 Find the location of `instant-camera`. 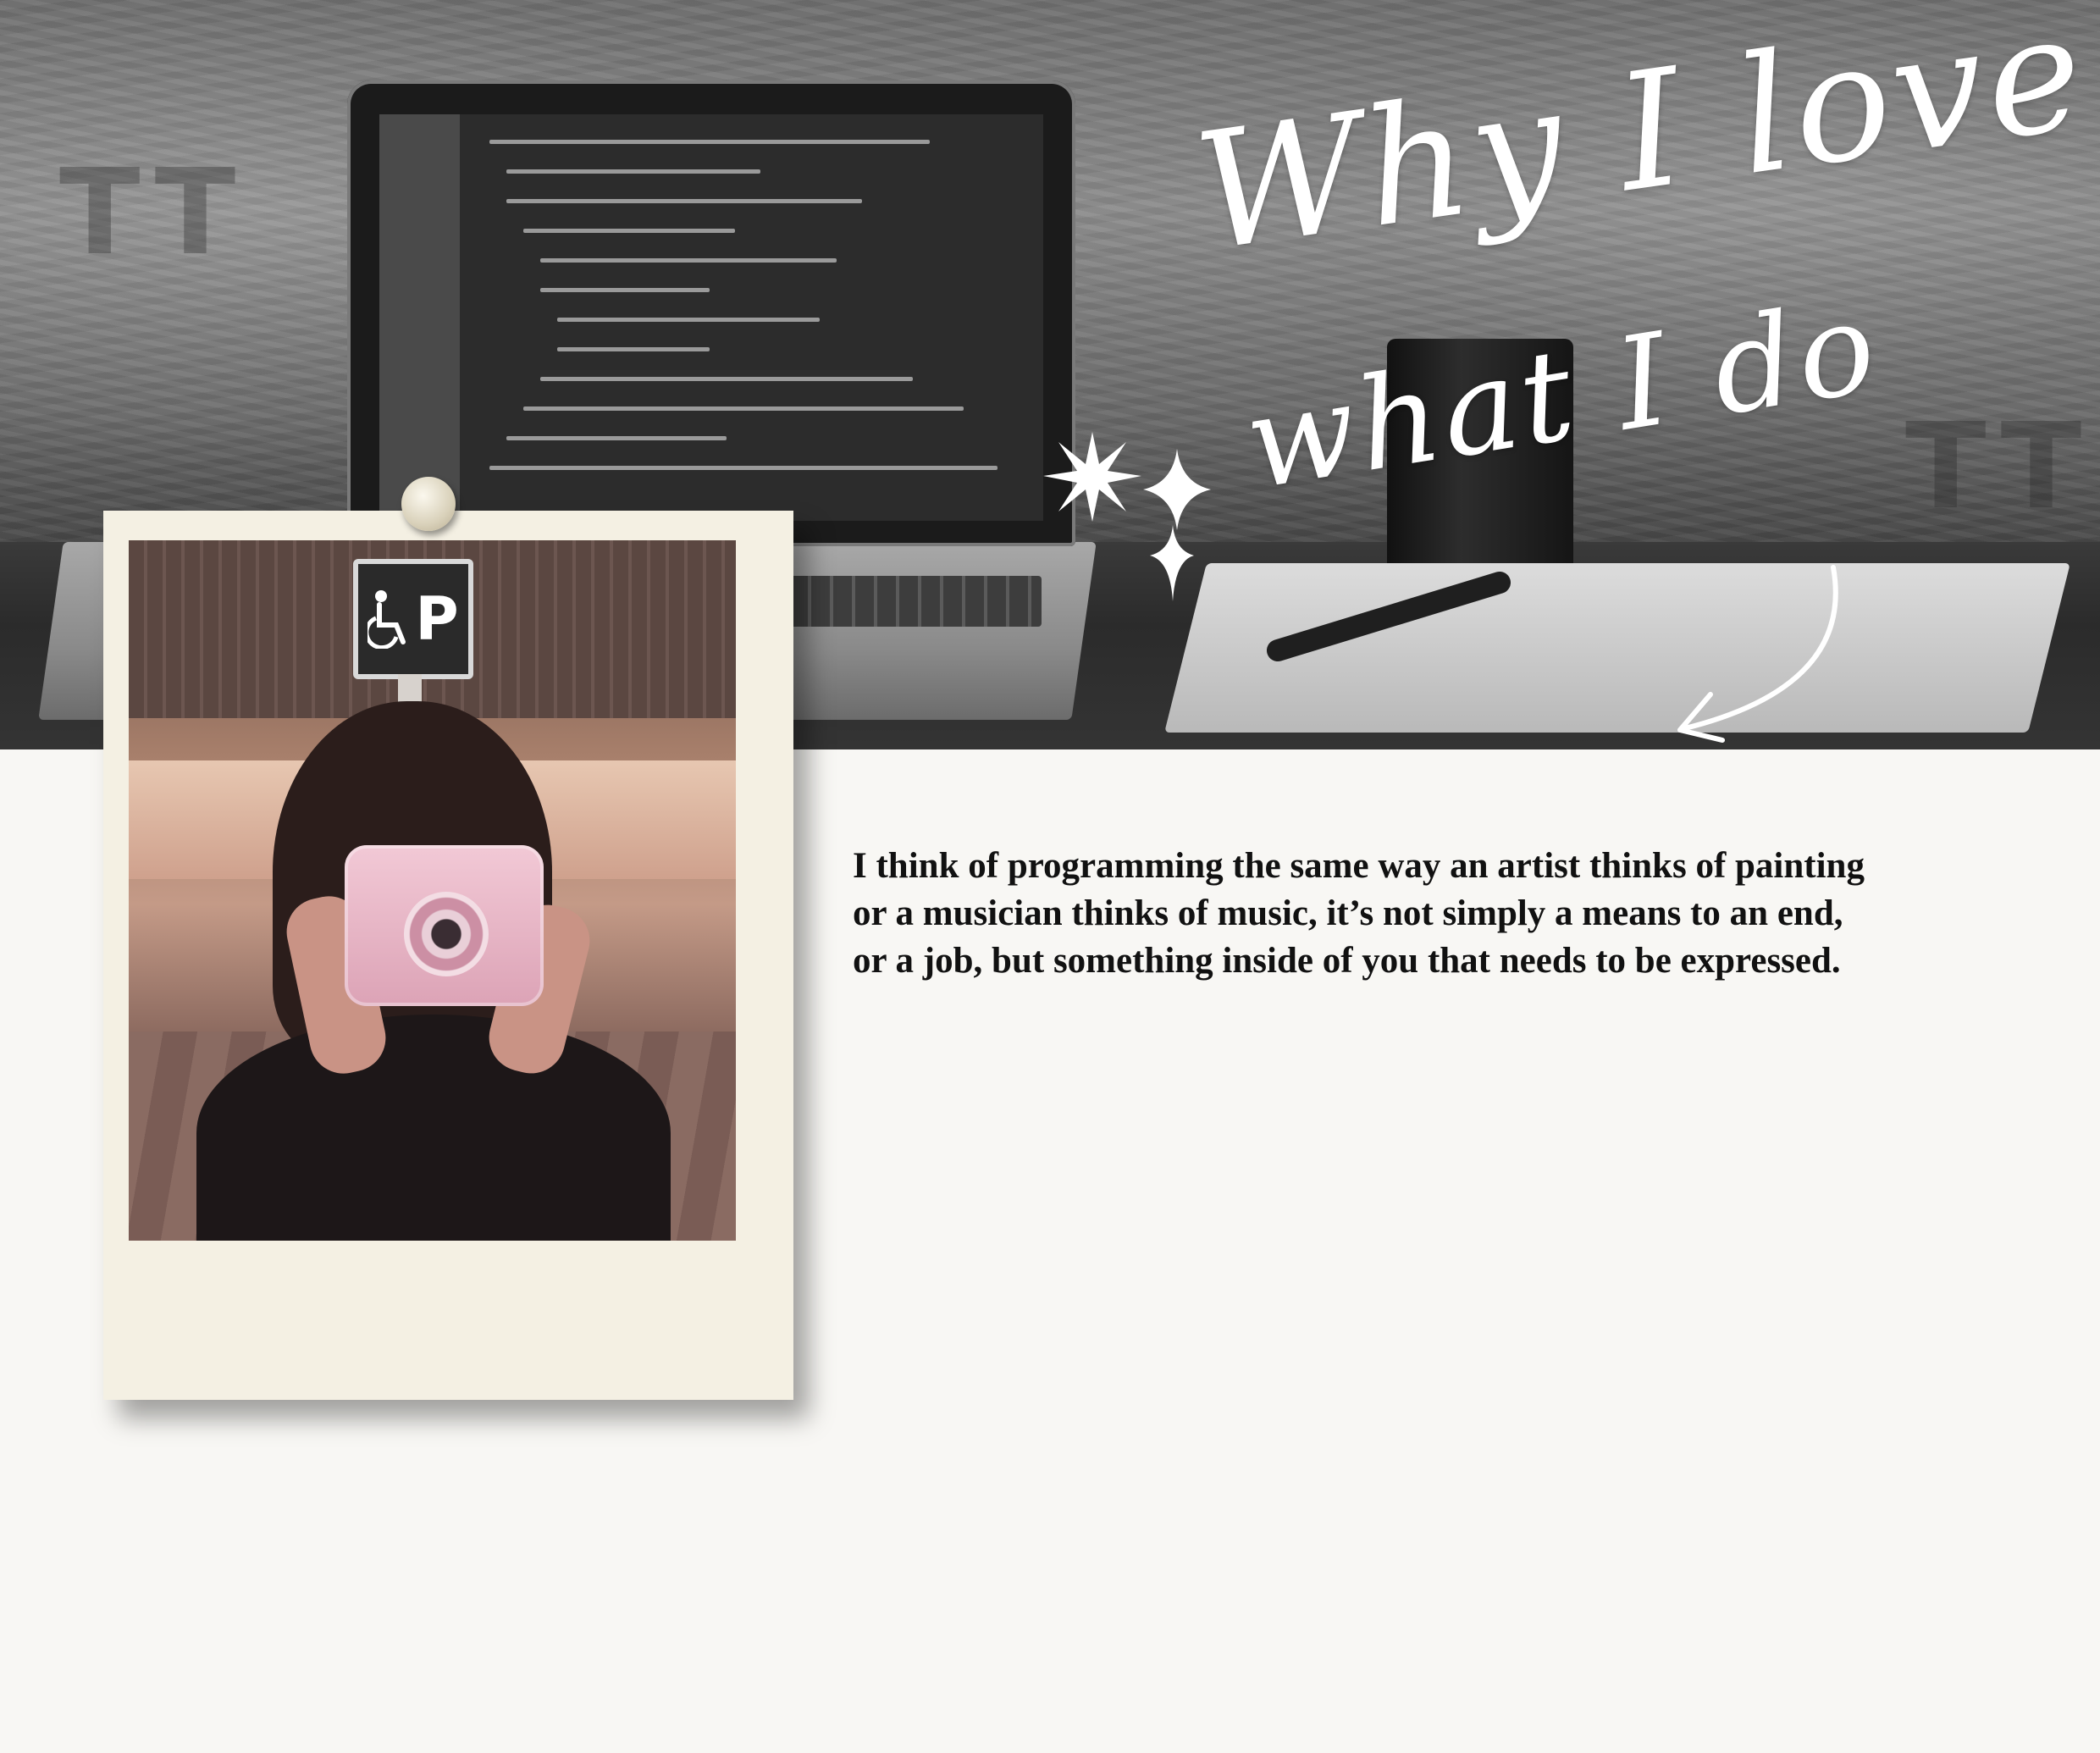

instant-camera is located at coordinates (445, 925).